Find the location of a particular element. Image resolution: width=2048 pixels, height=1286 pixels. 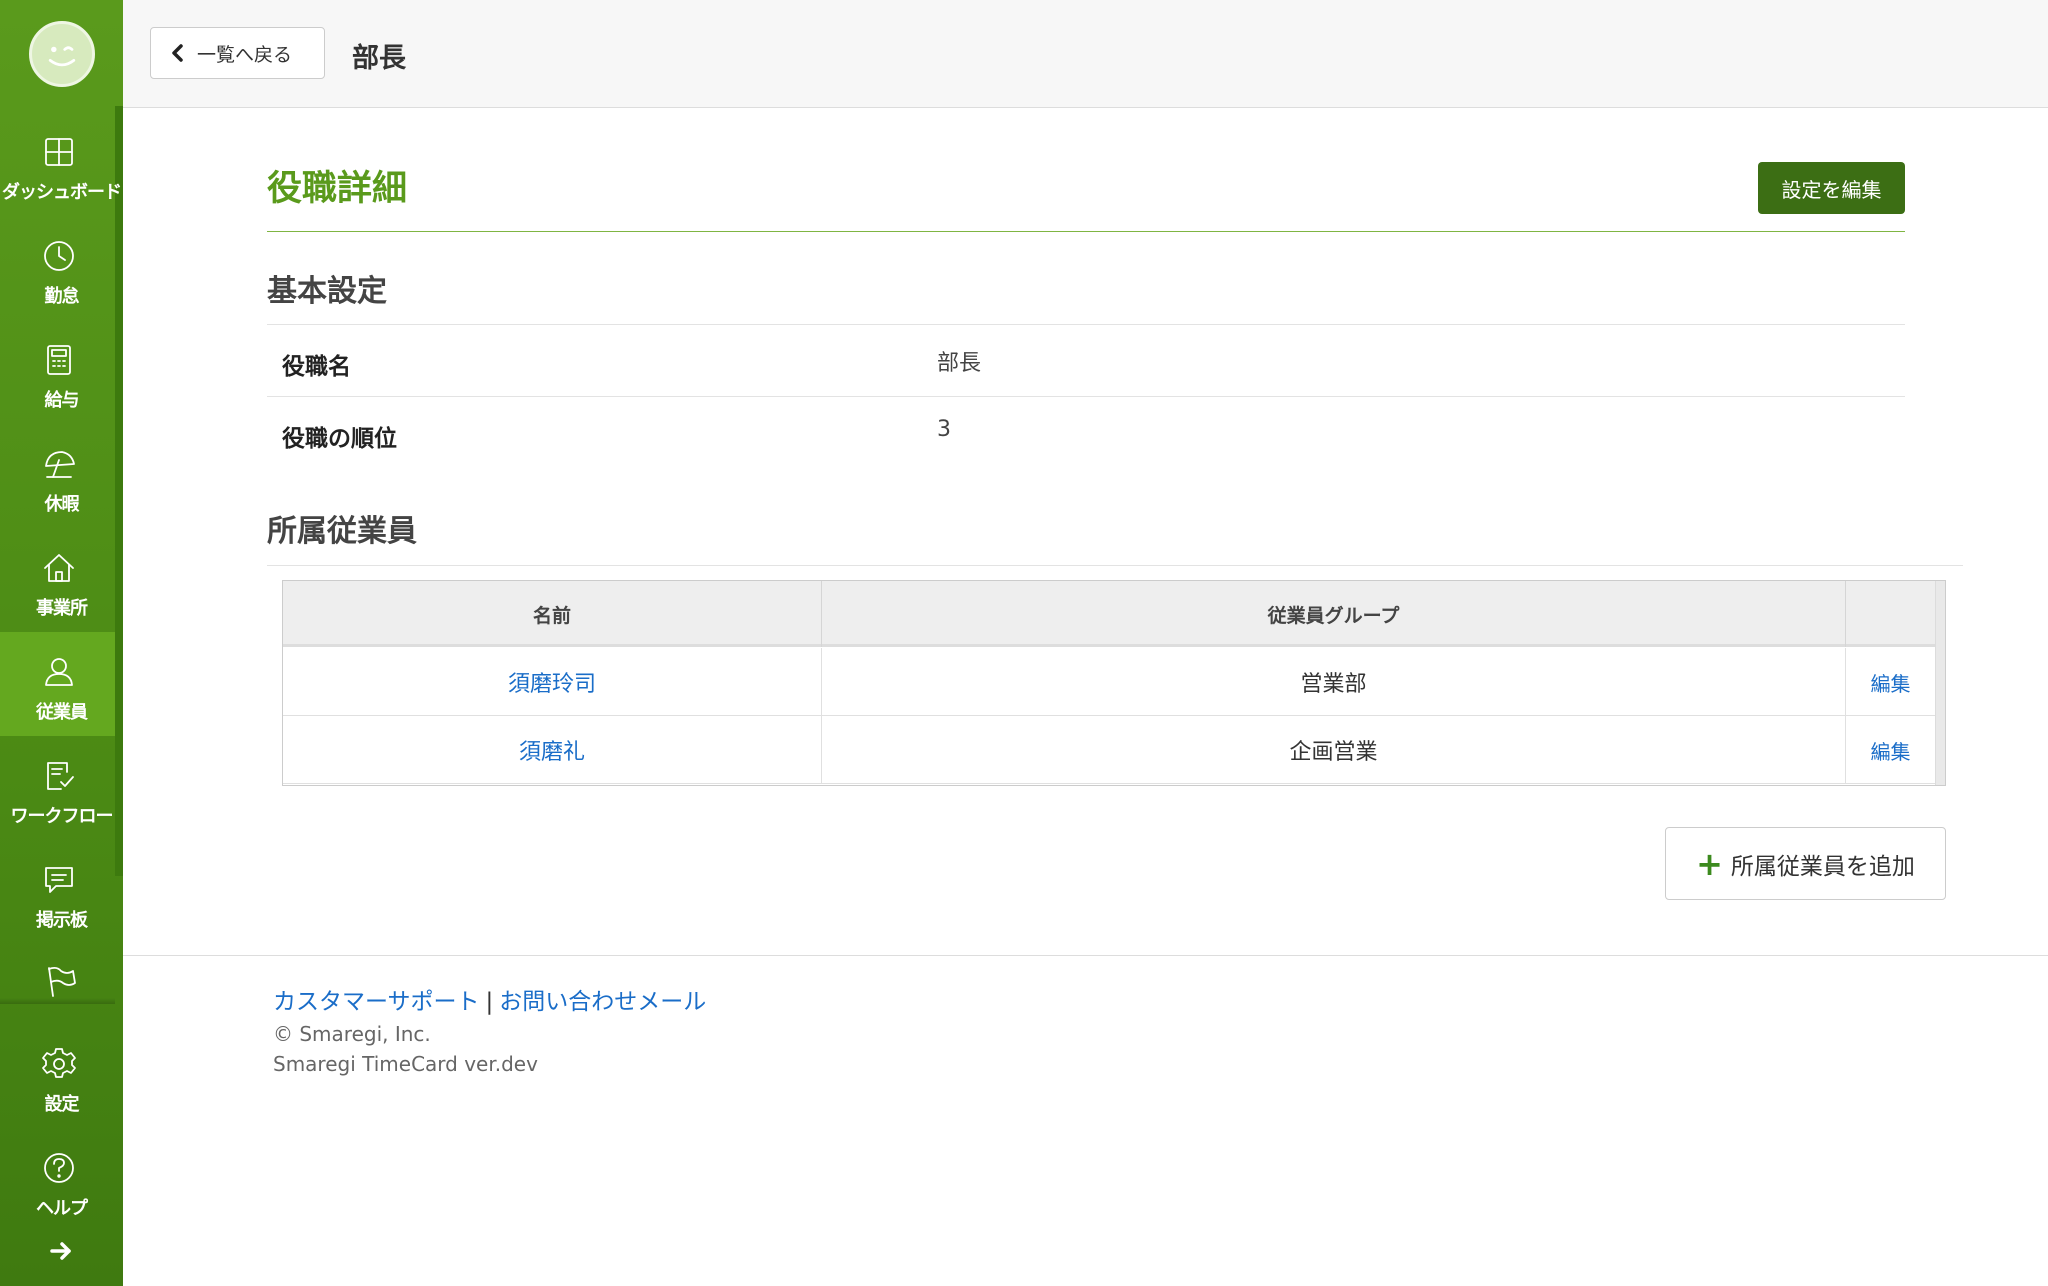

sidebar-item-label: ダッシュボード is located at coordinates (62, 192).